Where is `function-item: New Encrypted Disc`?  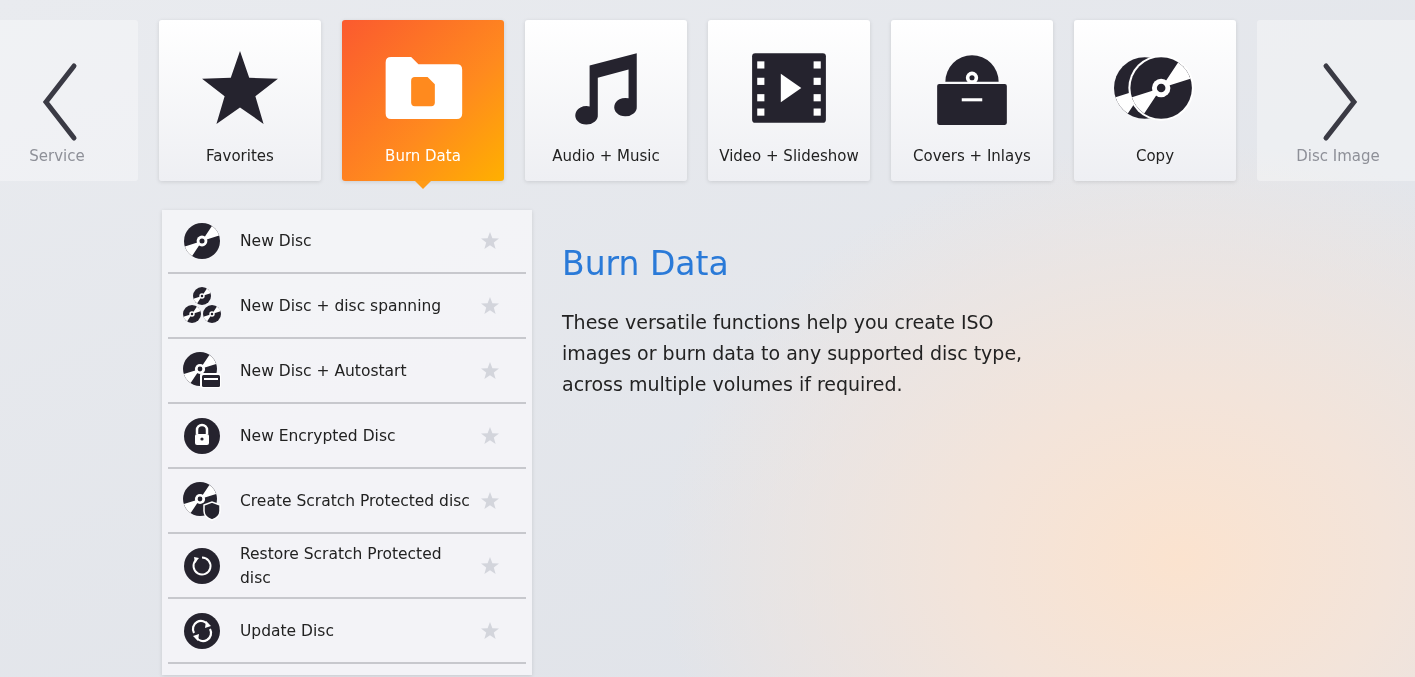
function-item: New Encrypted Disc is located at coordinates (358, 436).